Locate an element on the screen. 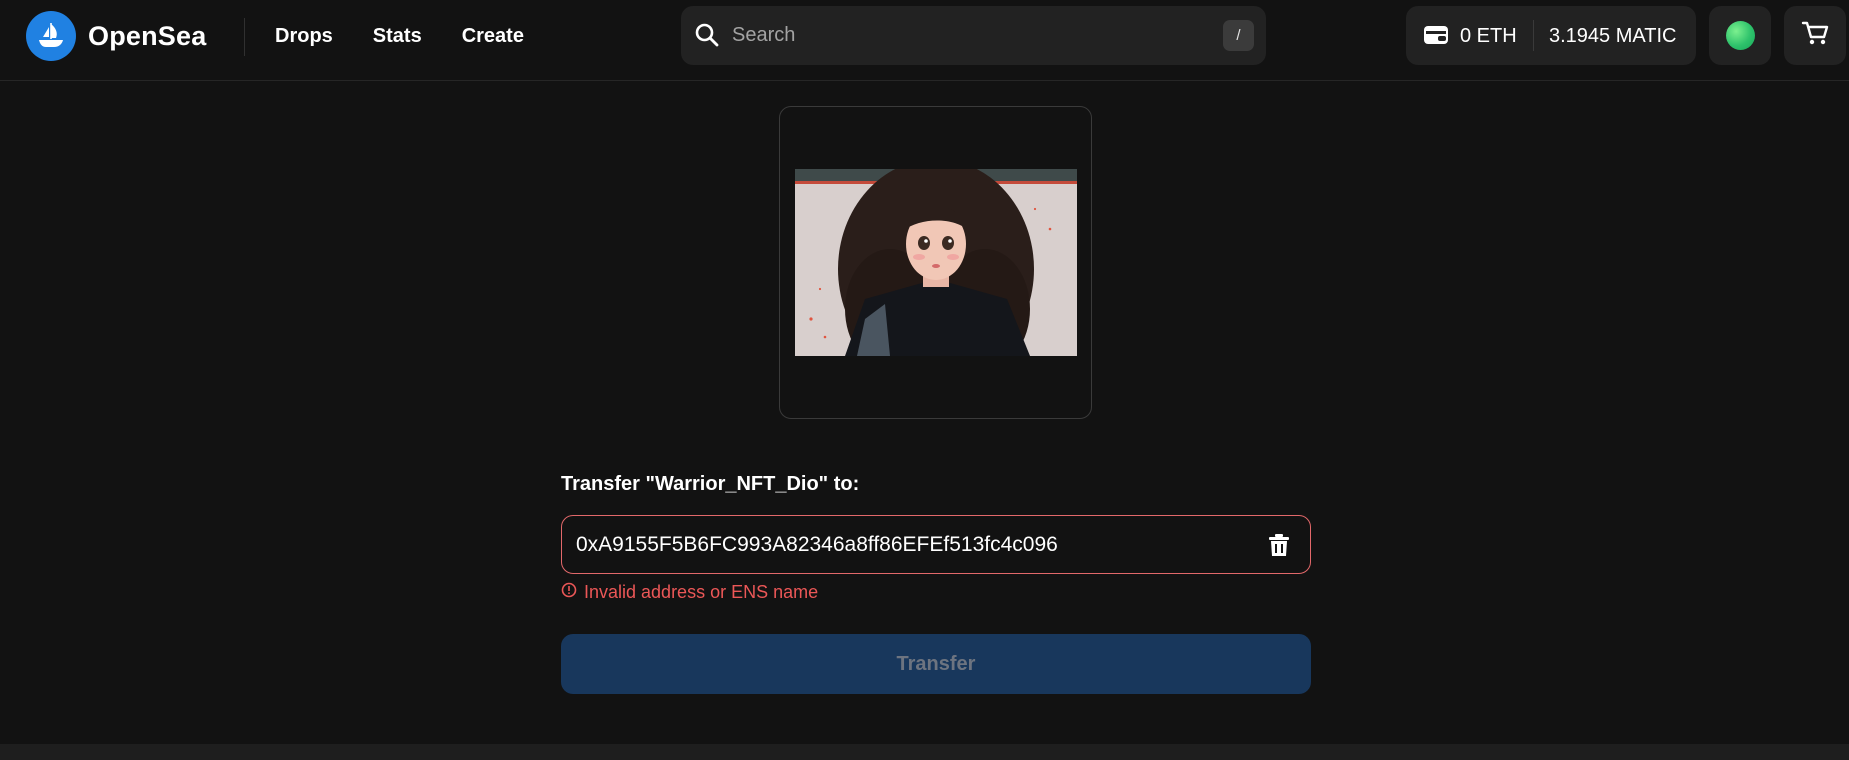  opensea-logo-icon is located at coordinates (51, 36).